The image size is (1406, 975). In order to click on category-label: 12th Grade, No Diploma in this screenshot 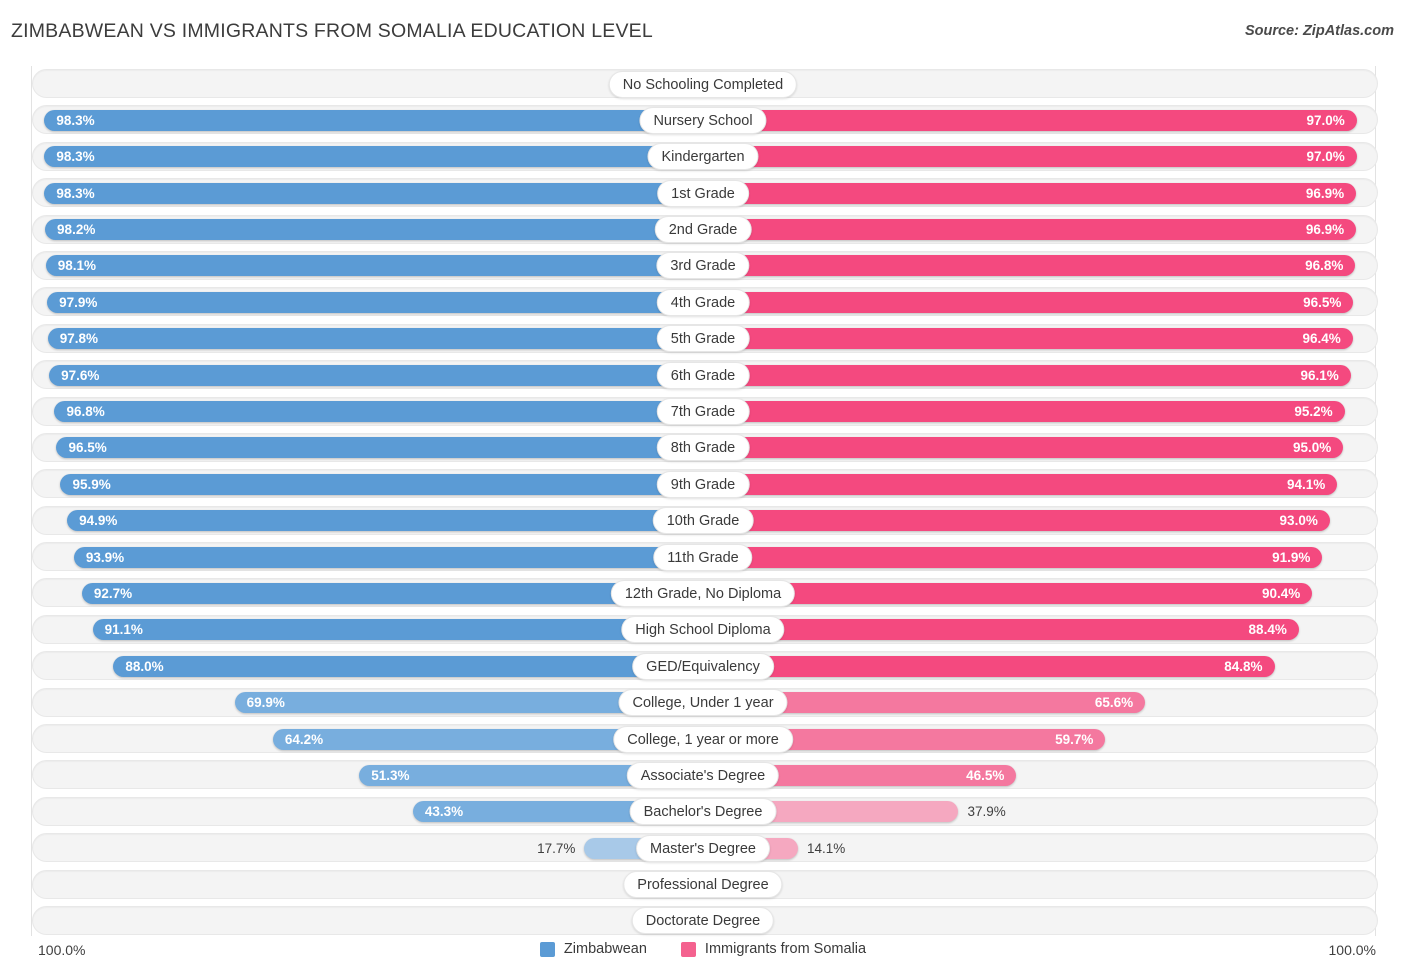, I will do `click(703, 593)`.